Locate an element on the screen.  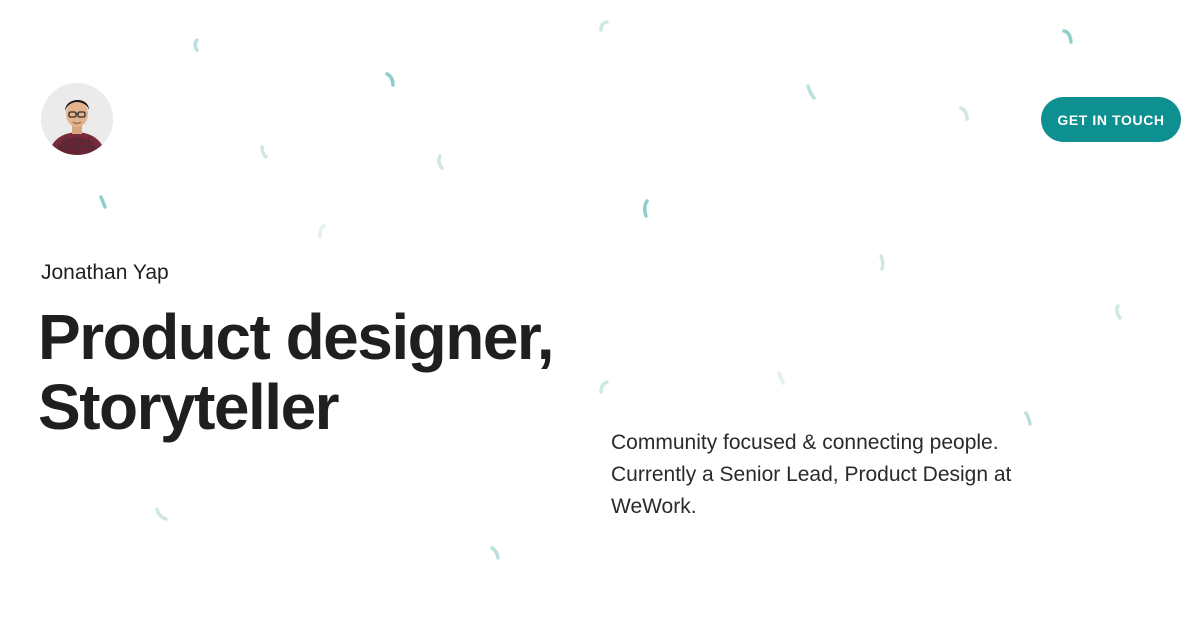
profile-photo is located at coordinates (77, 119).